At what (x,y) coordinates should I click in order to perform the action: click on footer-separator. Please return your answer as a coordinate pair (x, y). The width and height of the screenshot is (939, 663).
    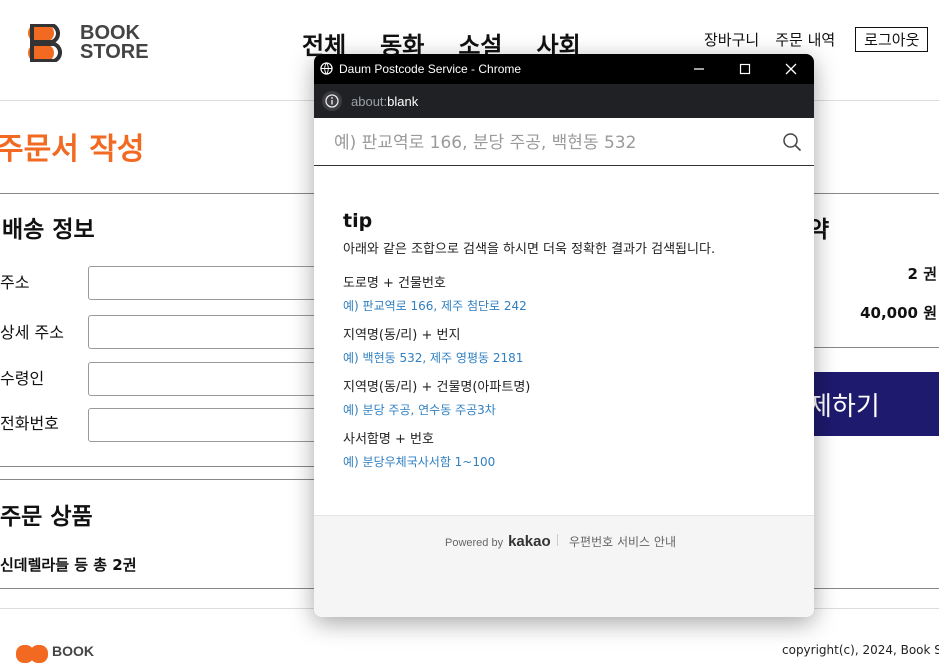
    Looking at the image, I should click on (557, 540).